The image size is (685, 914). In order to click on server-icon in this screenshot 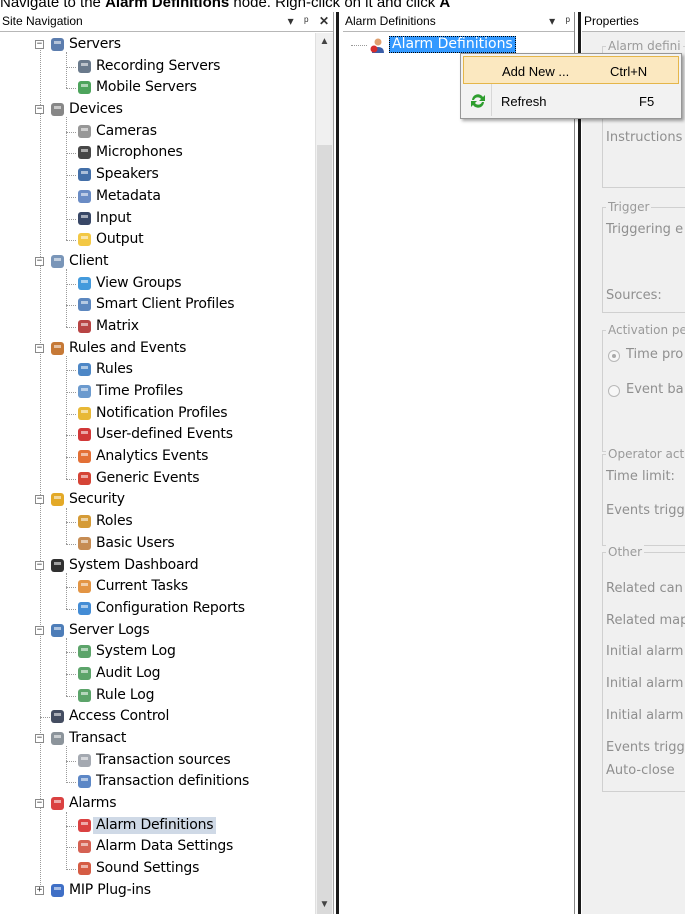, I will do `click(57, 44)`.